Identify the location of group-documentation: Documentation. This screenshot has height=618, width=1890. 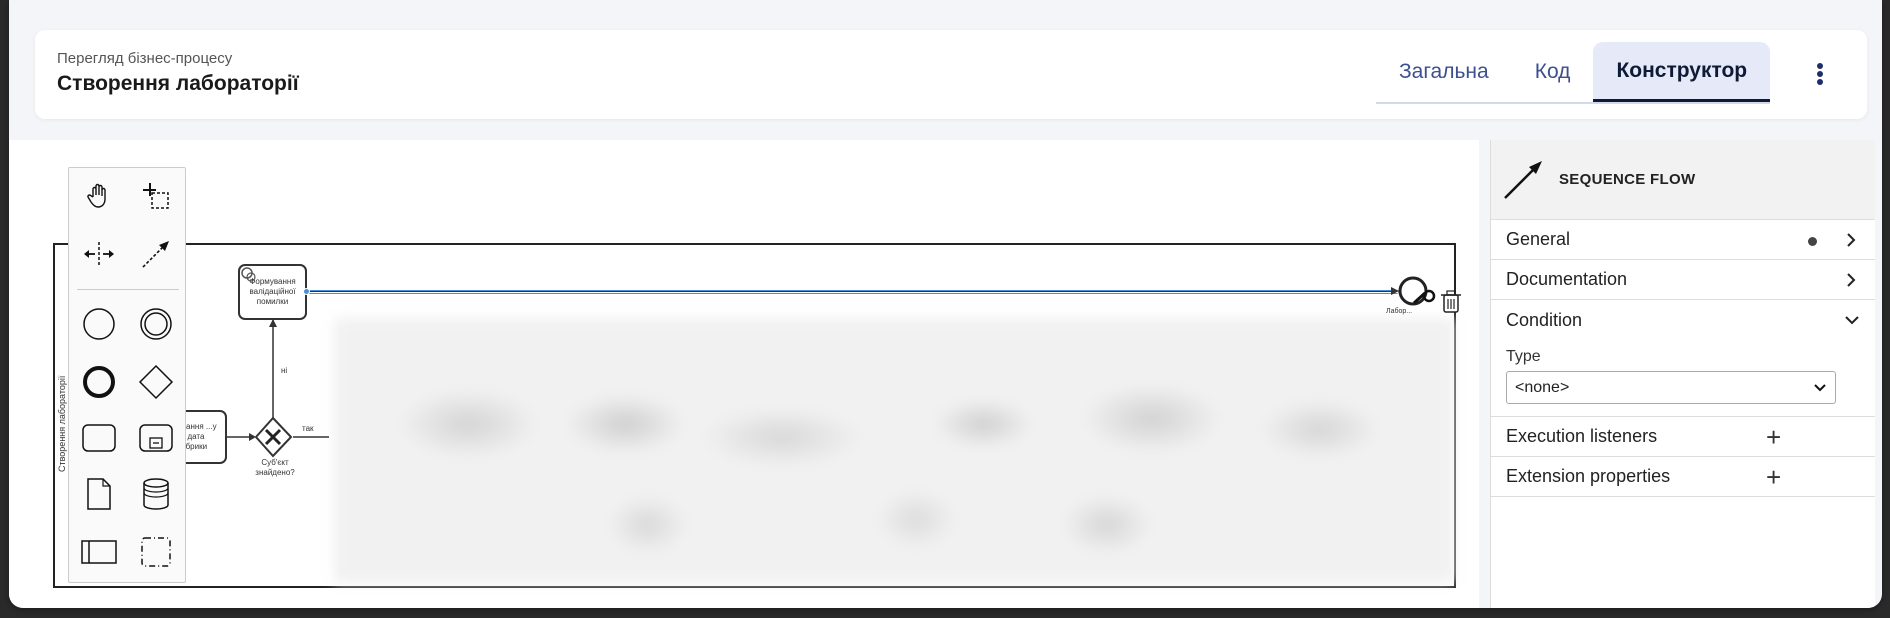
(1683, 280).